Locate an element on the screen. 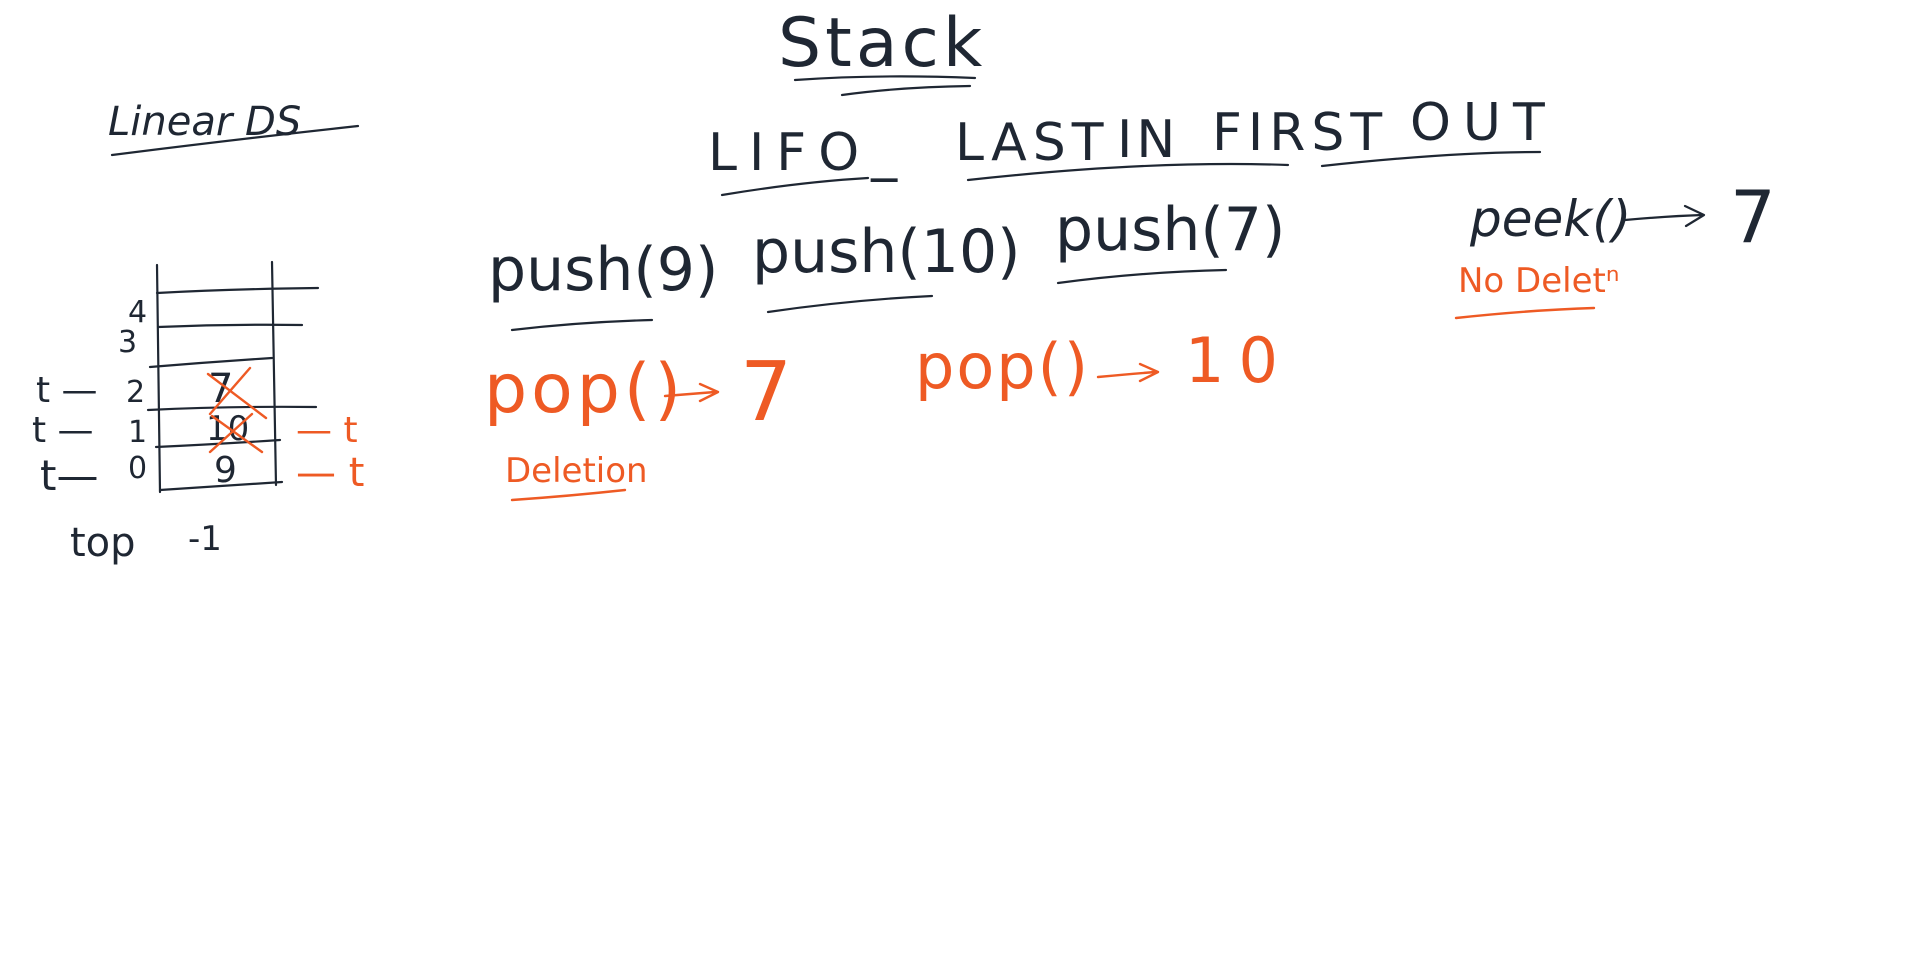 This screenshot has width=1920, height=964. stack-left-wall is located at coordinates (158, 378).